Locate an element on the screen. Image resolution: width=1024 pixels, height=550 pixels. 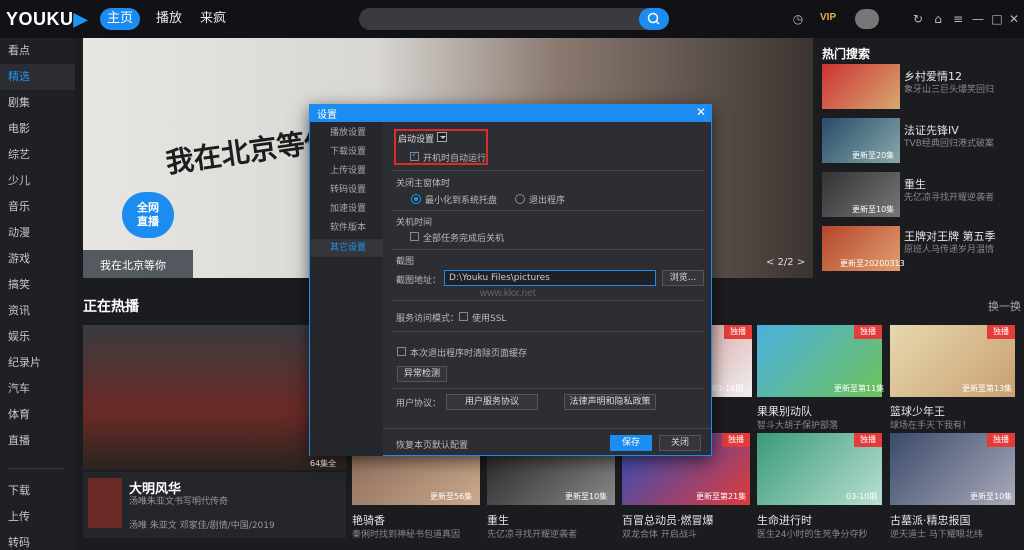
shutdown-label: 关机时间 is located at coordinates (414, 223).